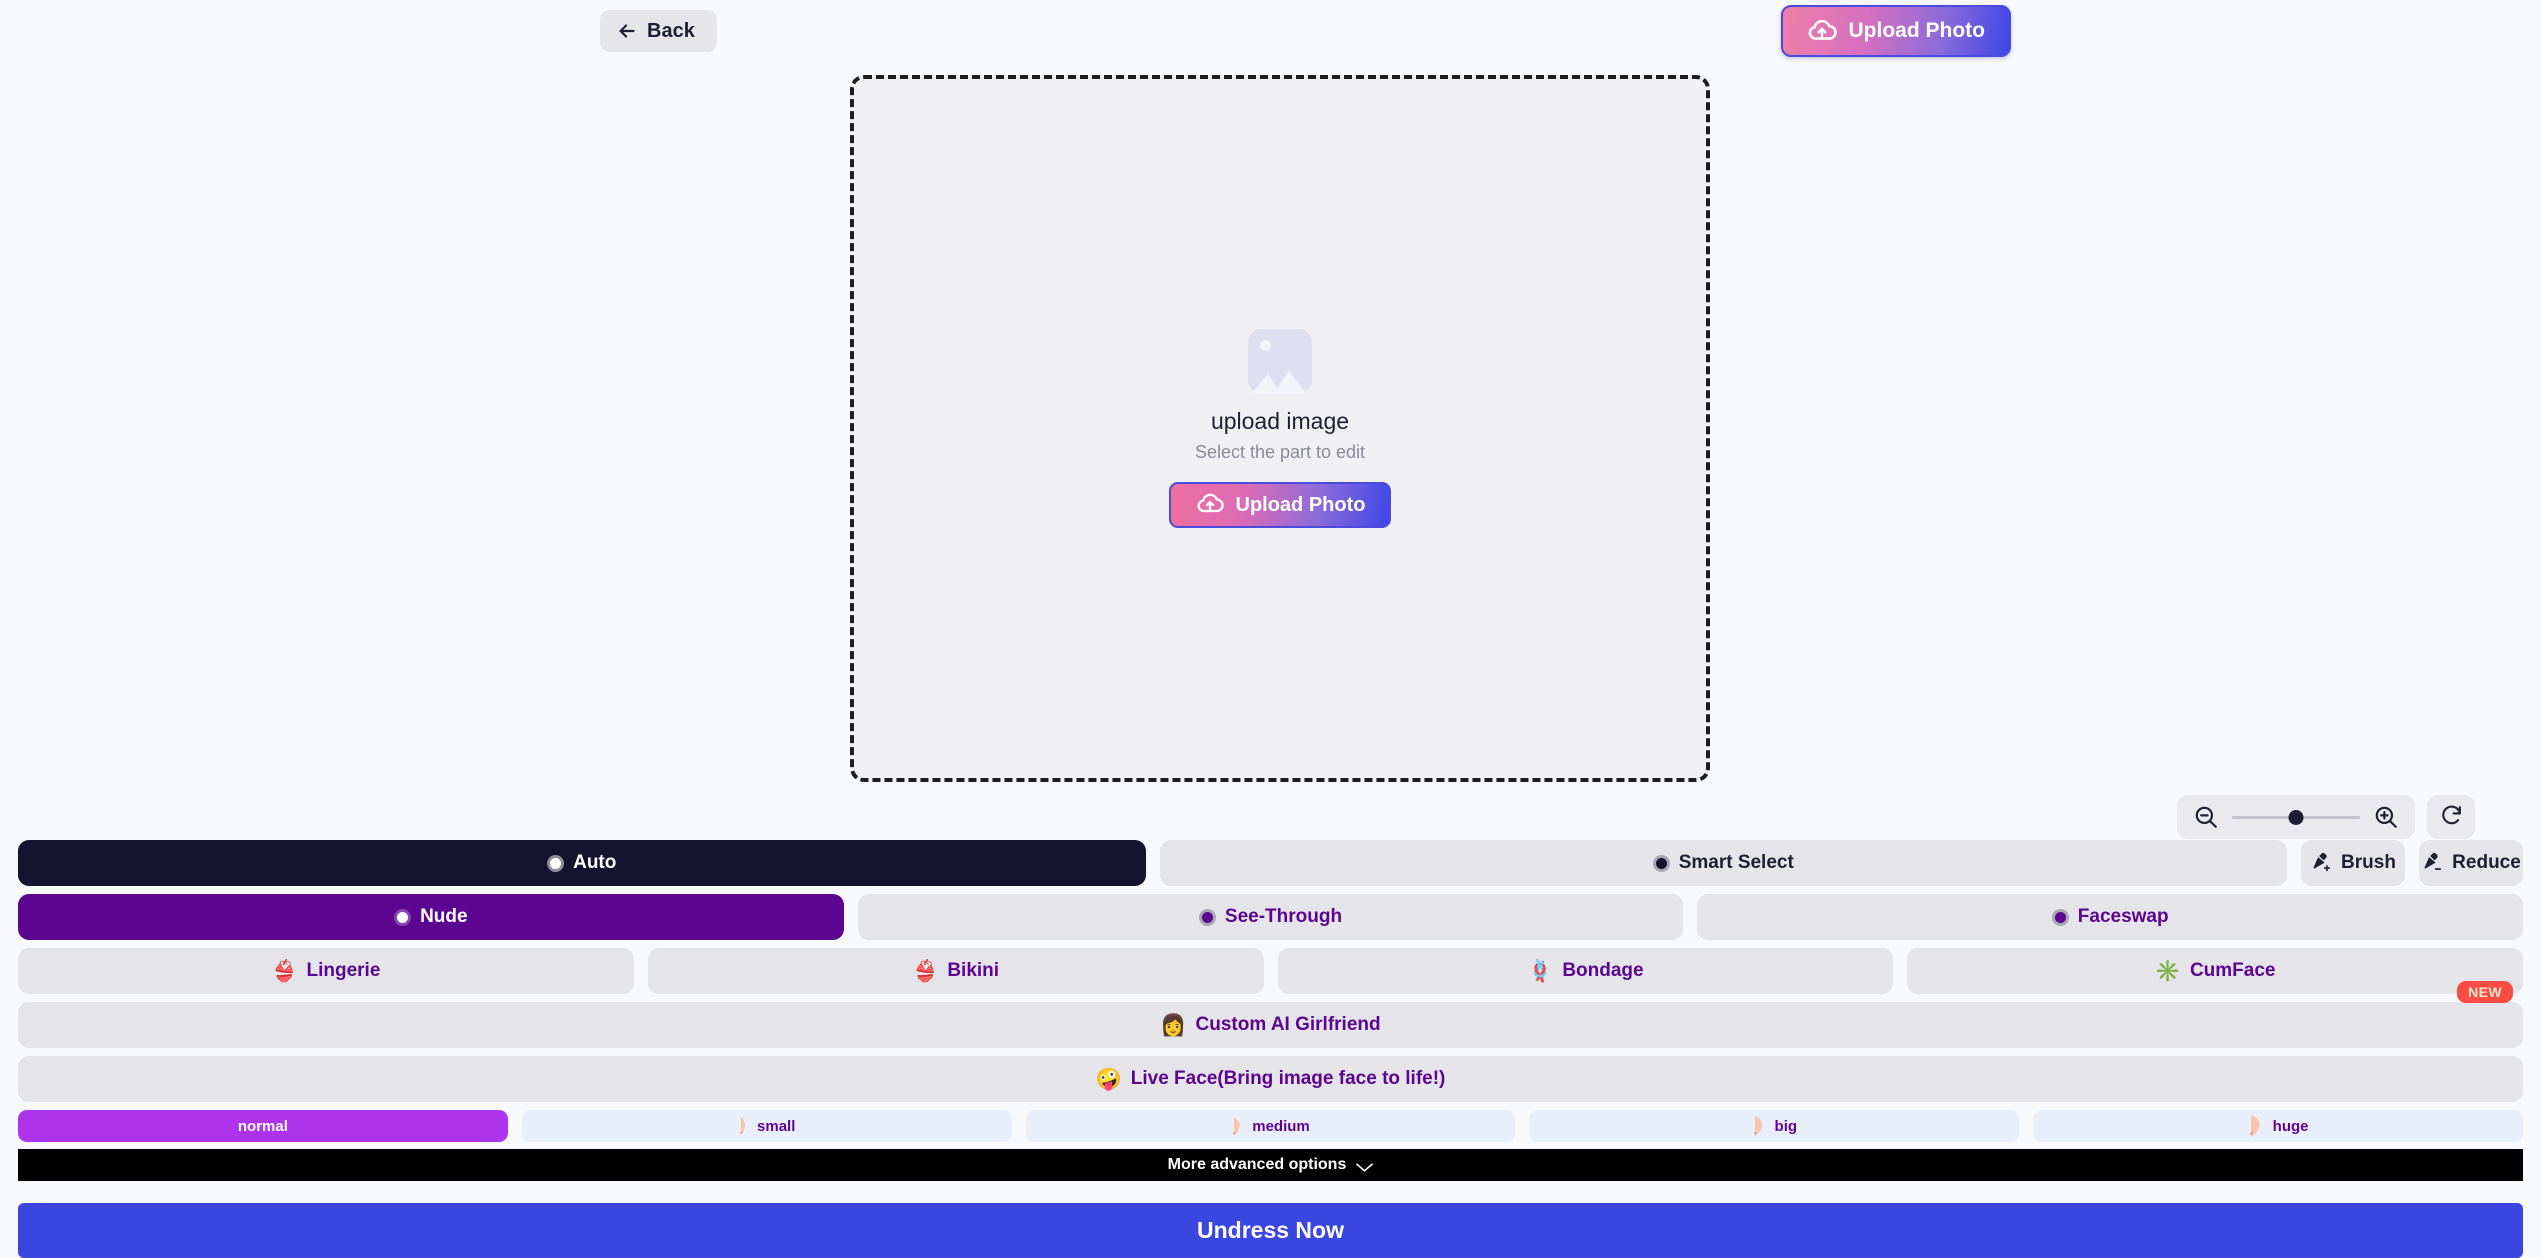  I want to click on rotate-button, so click(2451, 817).